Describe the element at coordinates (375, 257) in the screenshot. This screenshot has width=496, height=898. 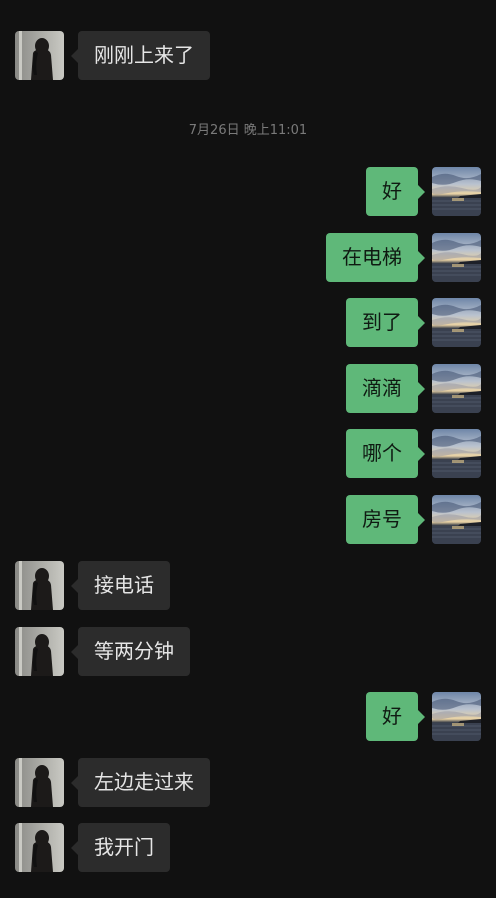
I see `outgoing-message-bubble: 在电梯` at that location.